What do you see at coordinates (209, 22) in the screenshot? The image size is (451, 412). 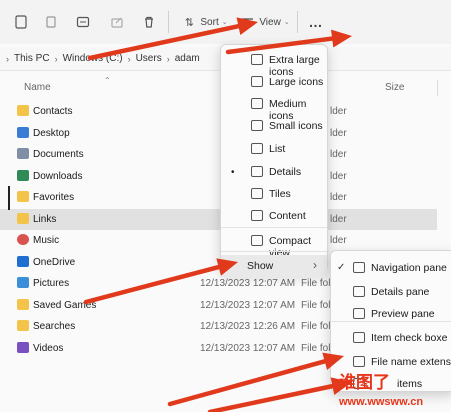 I see `sort-label: Sort` at bounding box center [209, 22].